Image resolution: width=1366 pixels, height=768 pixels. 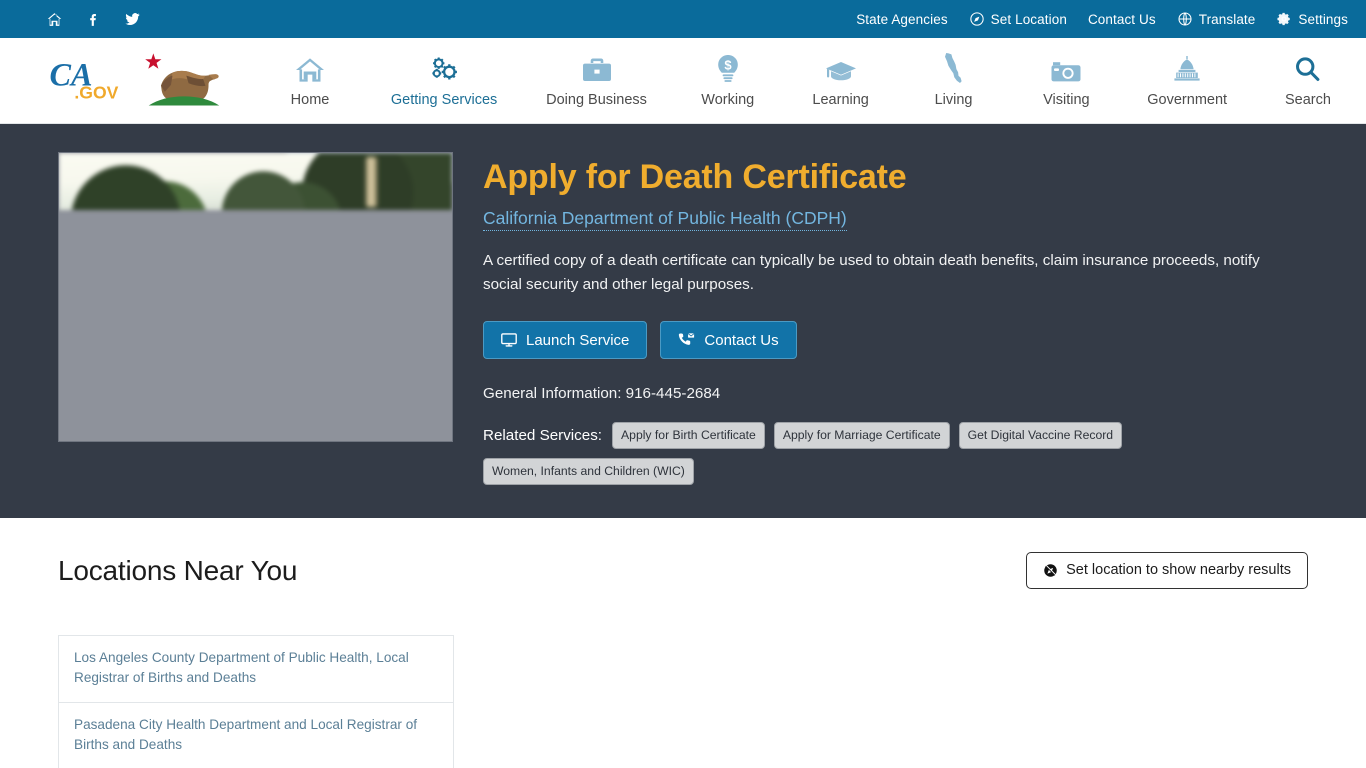 I want to click on translate-label: Translate, so click(x=1227, y=19).